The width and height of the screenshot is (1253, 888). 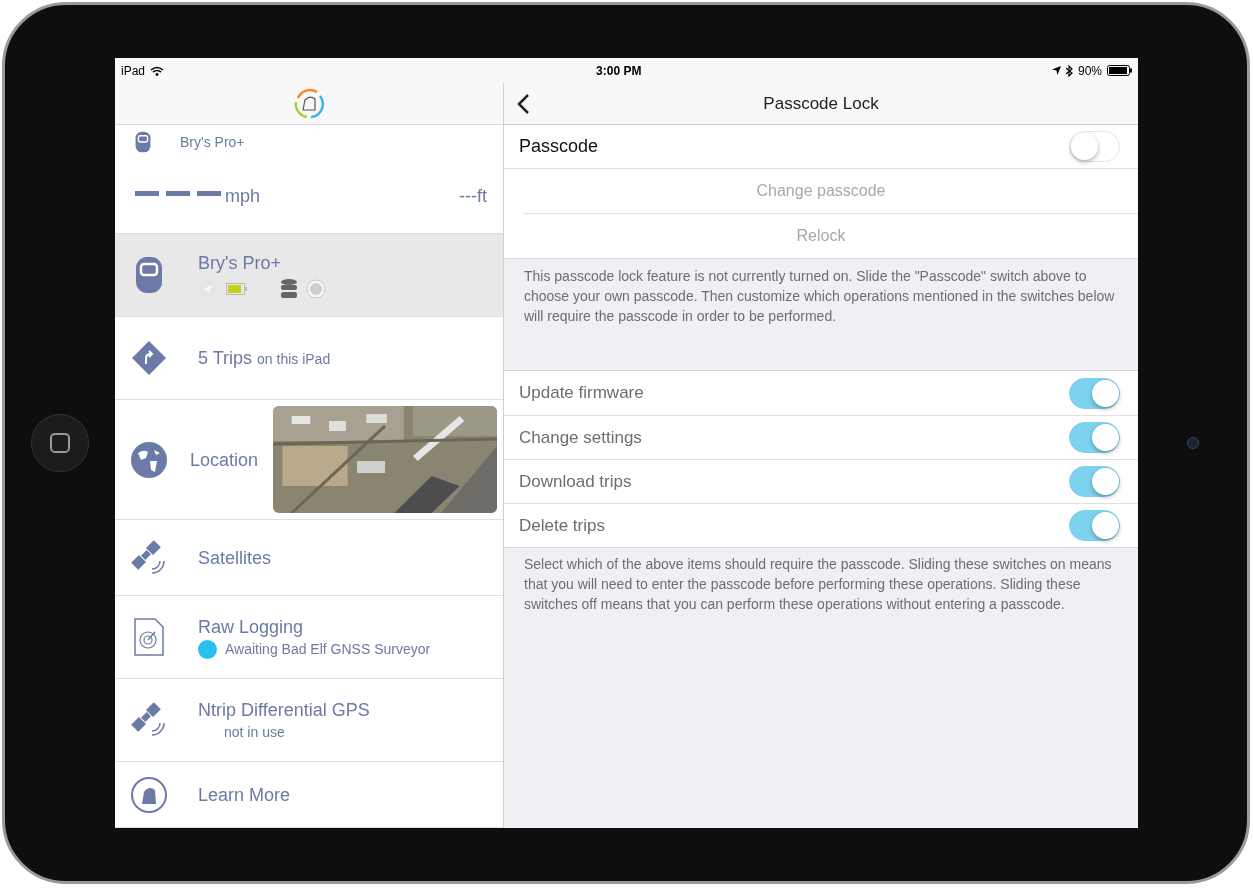 I want to click on item-title: Bry's Pro+, so click(x=240, y=263).